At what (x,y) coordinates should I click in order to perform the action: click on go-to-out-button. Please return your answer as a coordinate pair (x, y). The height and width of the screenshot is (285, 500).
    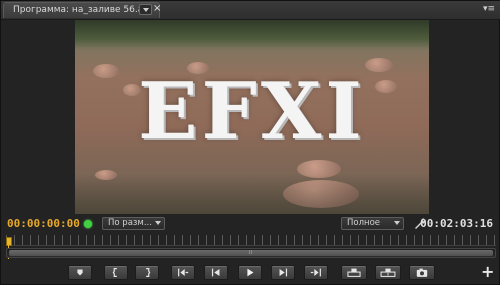
    Looking at the image, I should click on (316, 272).